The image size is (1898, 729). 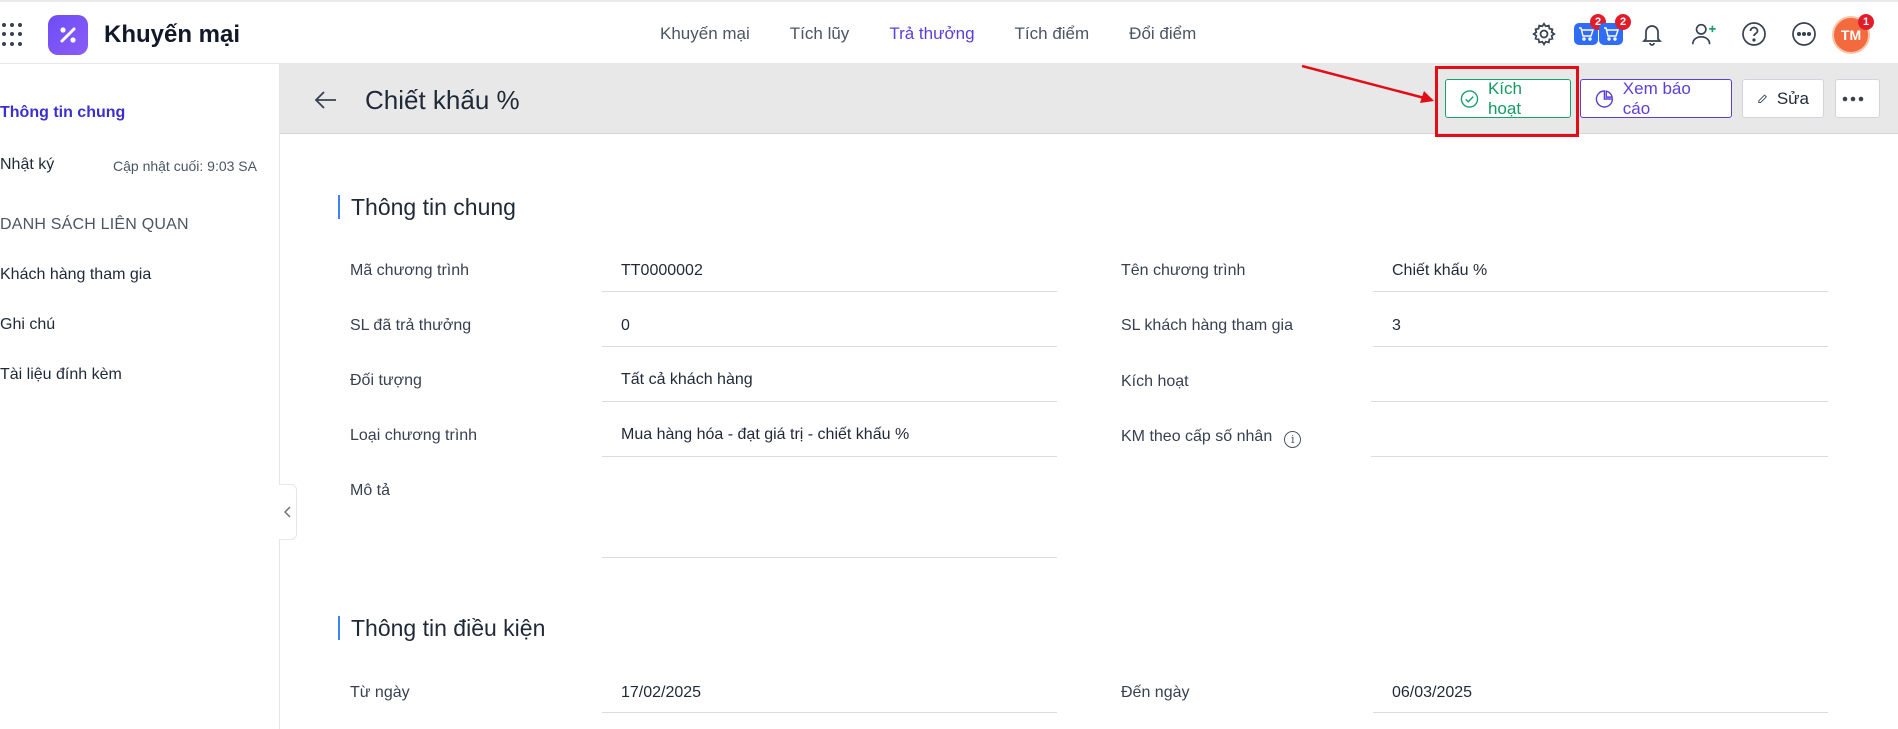 What do you see at coordinates (1293, 439) in the screenshot?
I see `info-icon: i` at bounding box center [1293, 439].